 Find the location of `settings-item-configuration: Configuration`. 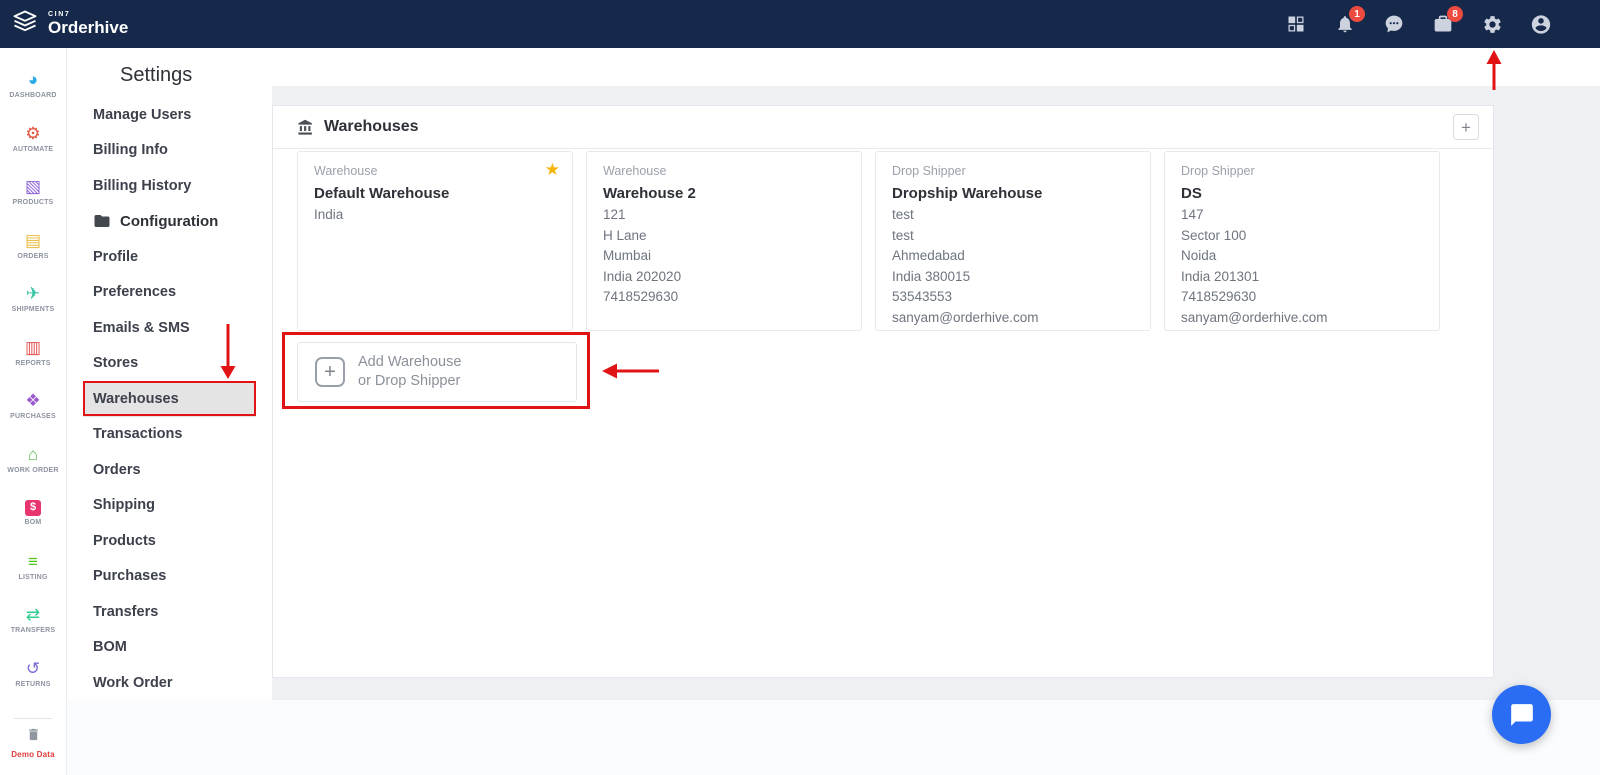

settings-item-configuration: Configuration is located at coordinates (169, 222).